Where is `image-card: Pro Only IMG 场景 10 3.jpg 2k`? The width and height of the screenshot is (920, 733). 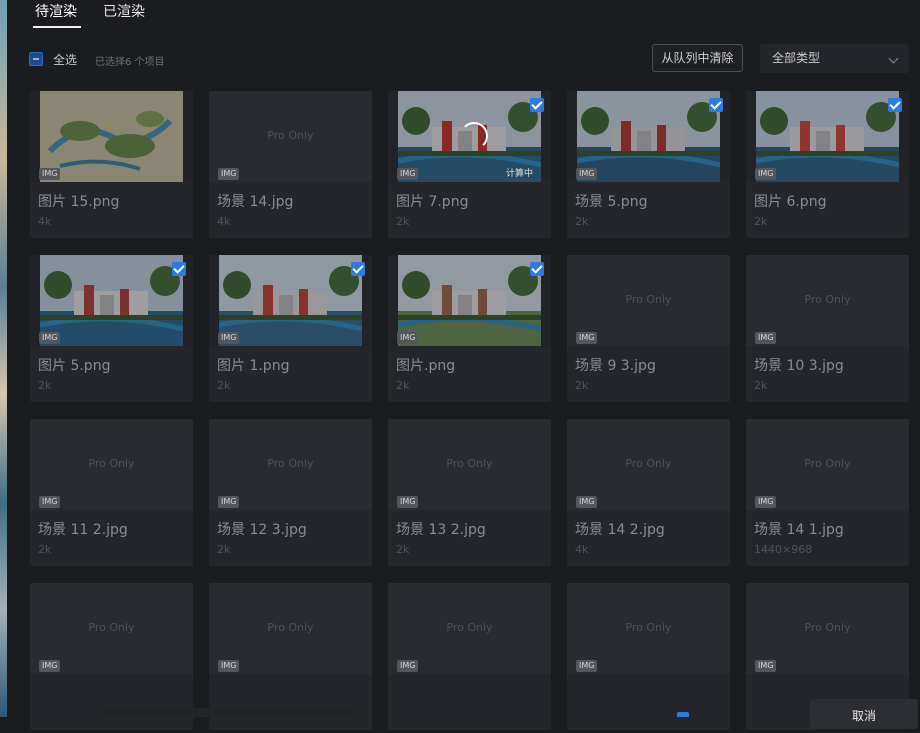 image-card: Pro Only IMG 场景 10 3.jpg 2k is located at coordinates (827, 328).